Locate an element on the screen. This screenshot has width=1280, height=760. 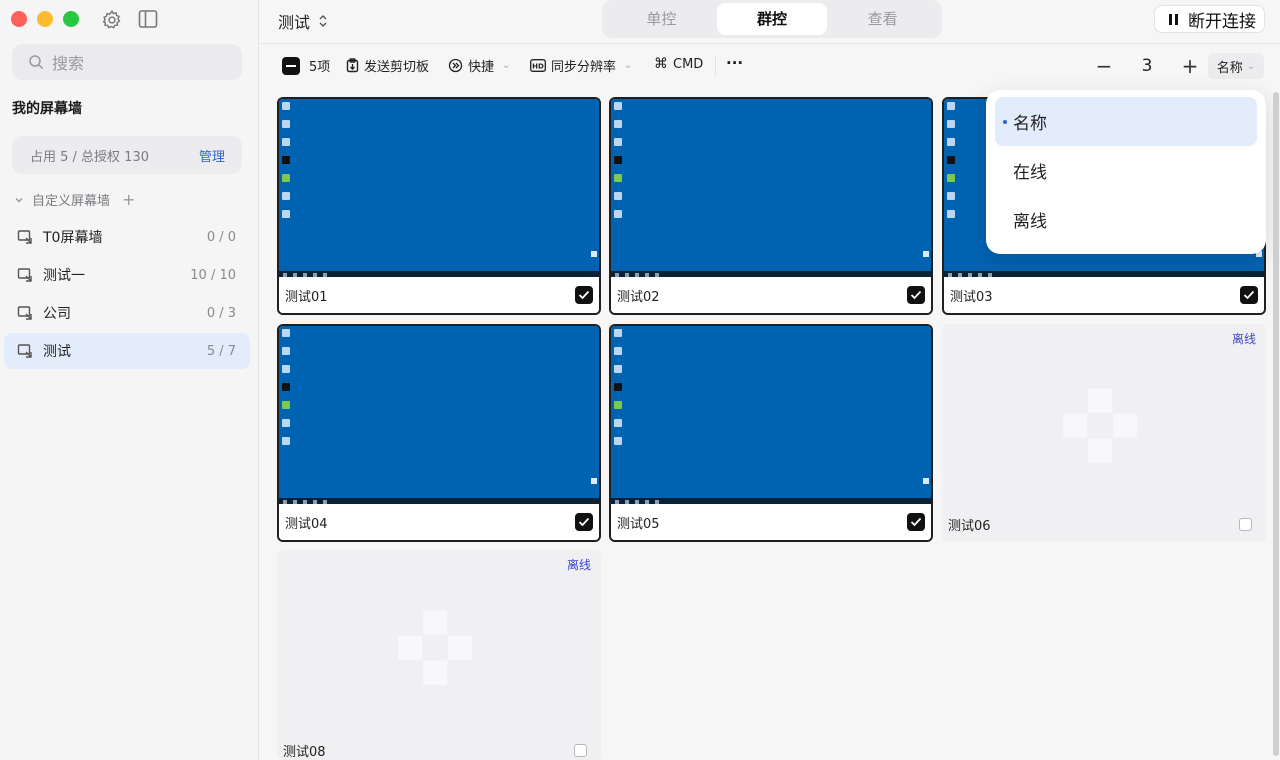
search-icon is located at coordinates (36, 62).